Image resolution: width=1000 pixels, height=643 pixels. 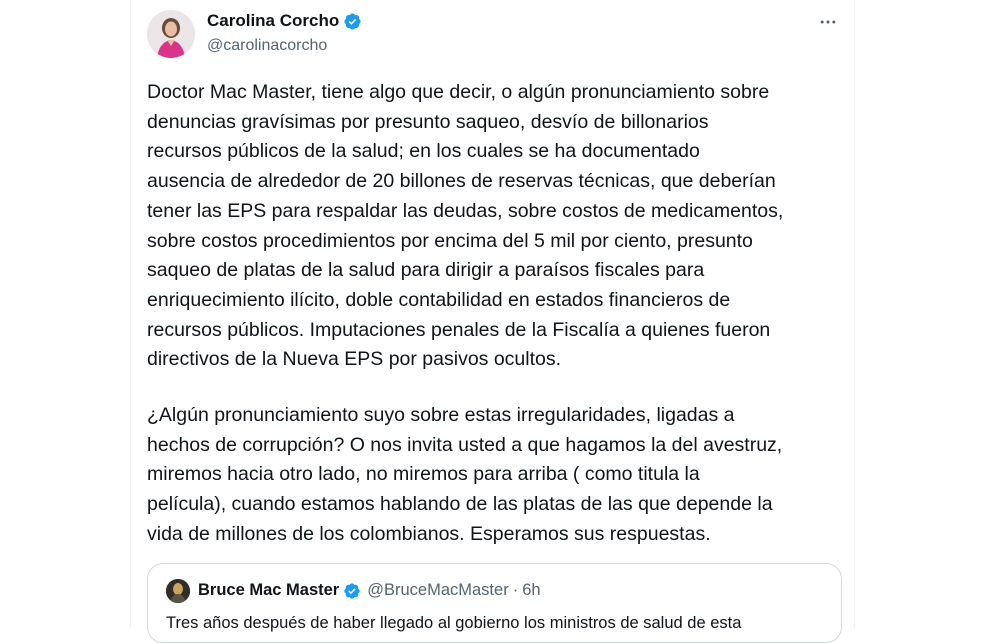 I want to click on quoted-avatar-image, so click(x=178, y=591).